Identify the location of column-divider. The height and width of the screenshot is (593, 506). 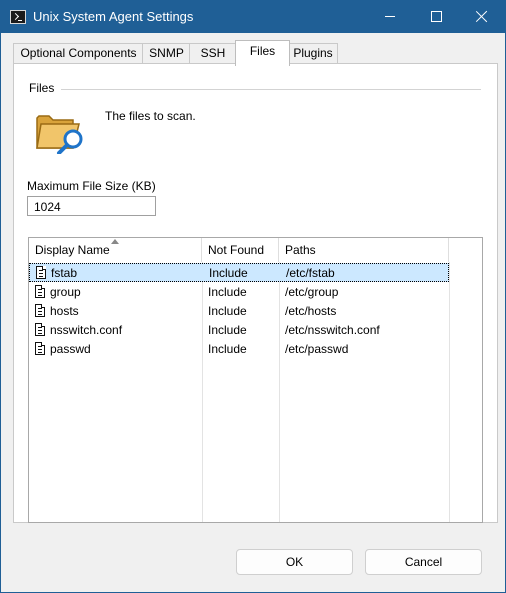
(449, 392).